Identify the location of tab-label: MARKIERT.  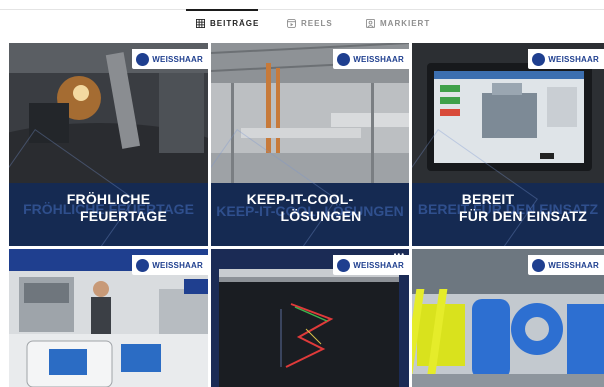
(405, 23).